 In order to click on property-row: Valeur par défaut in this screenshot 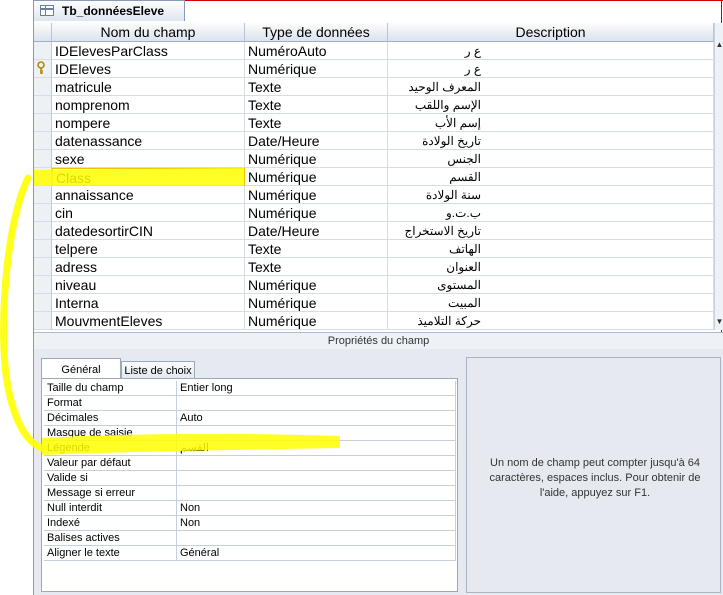, I will do `click(250, 463)`.